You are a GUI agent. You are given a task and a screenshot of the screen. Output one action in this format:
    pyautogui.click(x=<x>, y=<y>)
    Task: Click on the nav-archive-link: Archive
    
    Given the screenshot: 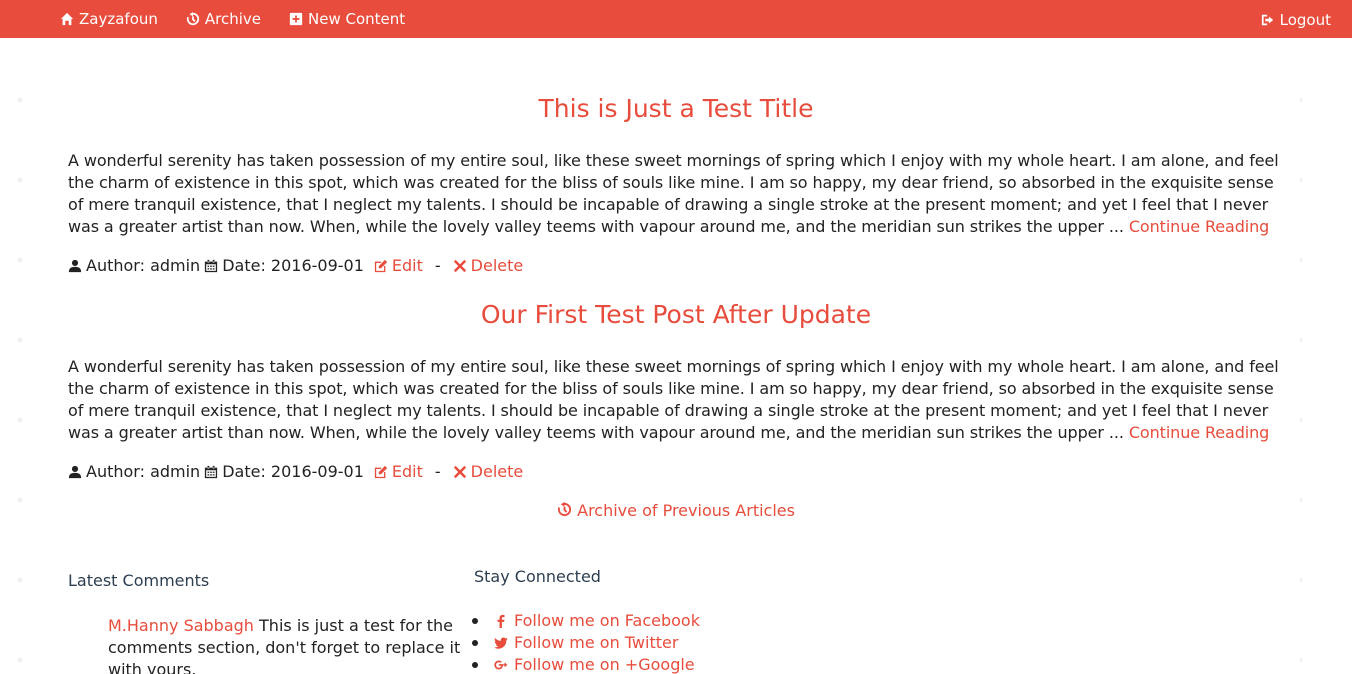 What is the action you would take?
    pyautogui.click(x=223, y=19)
    